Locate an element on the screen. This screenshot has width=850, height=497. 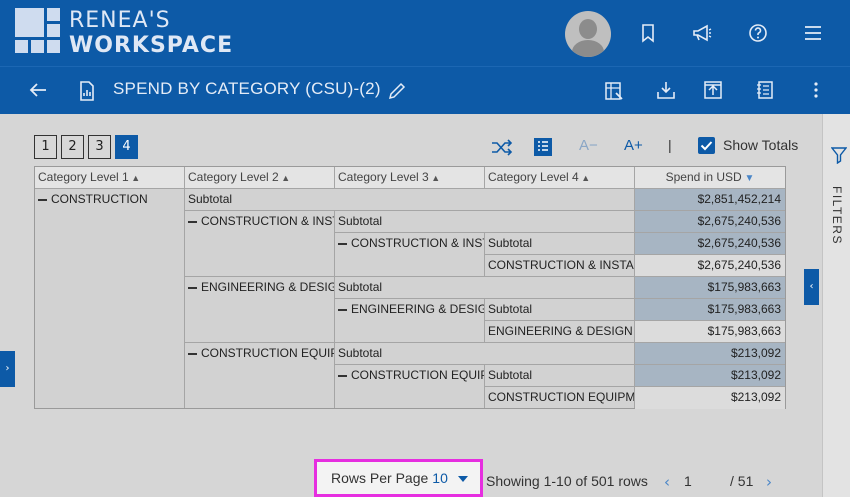
table-cell-spend: $2,851,452,214 is located at coordinates (710, 200).